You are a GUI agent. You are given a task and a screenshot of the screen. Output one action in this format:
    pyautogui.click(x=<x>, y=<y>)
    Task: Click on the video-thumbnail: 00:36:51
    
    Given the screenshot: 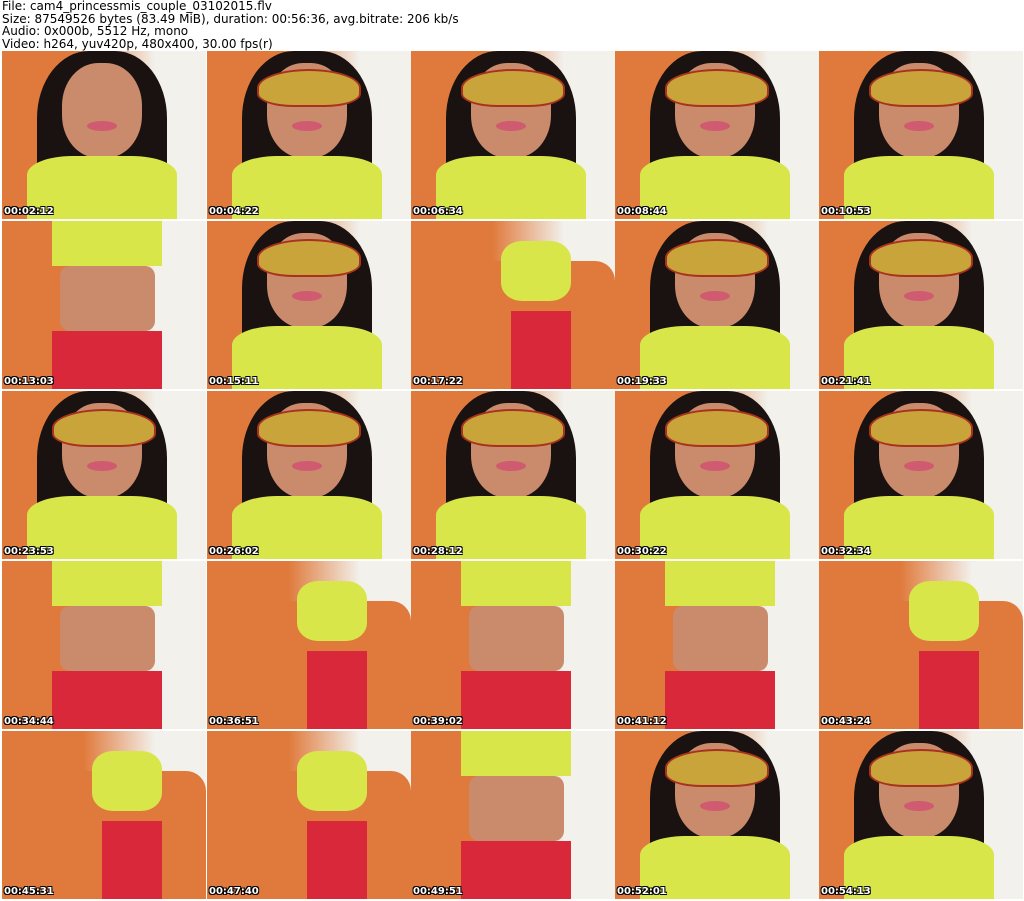 What is the action you would take?
    pyautogui.click(x=309, y=645)
    